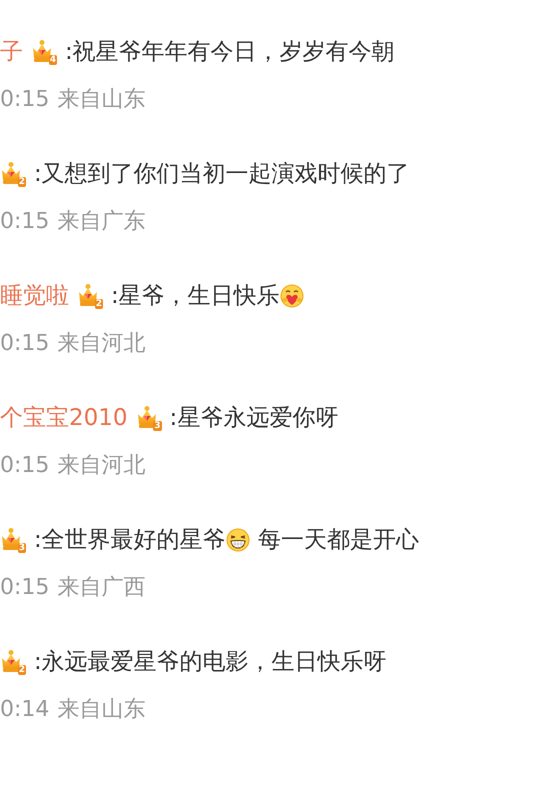 Image resolution: width=543 pixels, height=791 pixels. I want to click on badge-level: 4, so click(52, 60).